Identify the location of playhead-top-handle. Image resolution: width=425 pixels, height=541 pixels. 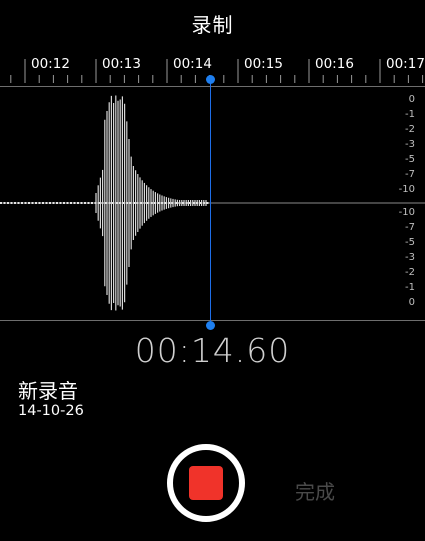
(210, 79).